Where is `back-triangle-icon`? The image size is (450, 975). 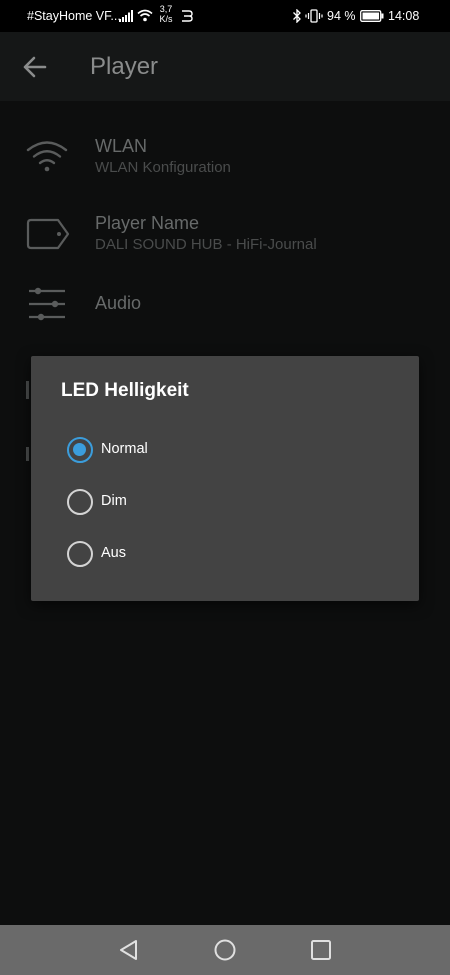
back-triangle-icon is located at coordinates (129, 950).